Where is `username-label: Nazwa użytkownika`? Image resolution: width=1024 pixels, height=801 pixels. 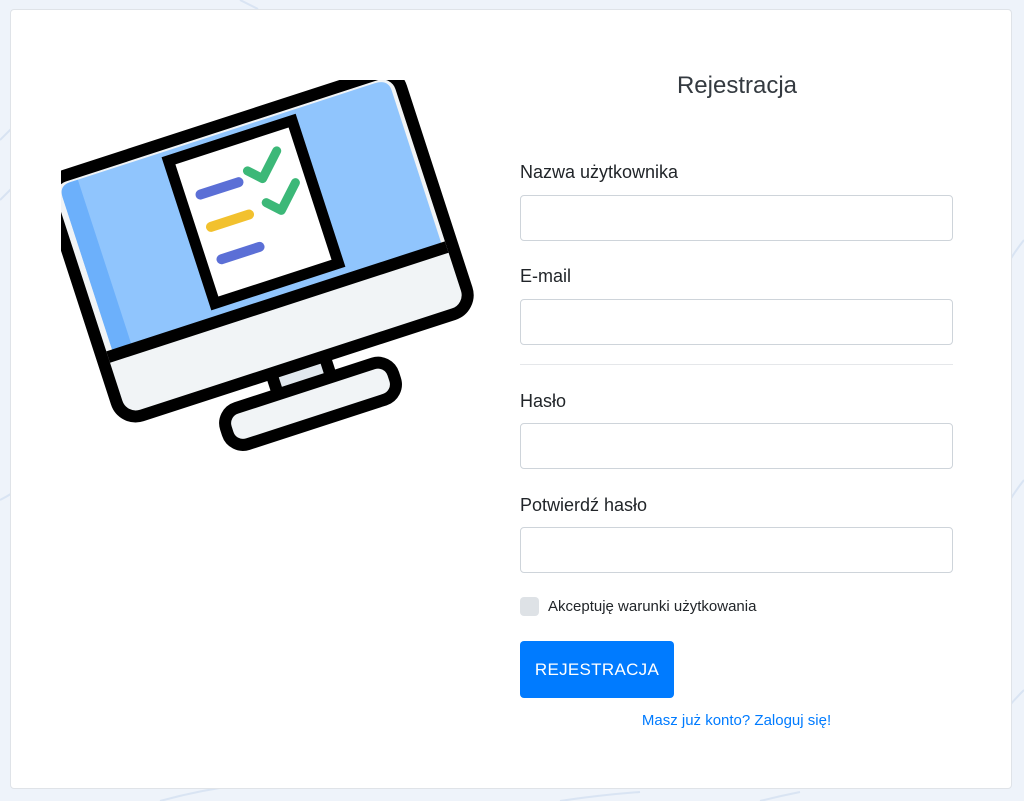 username-label: Nazwa użytkownika is located at coordinates (599, 172).